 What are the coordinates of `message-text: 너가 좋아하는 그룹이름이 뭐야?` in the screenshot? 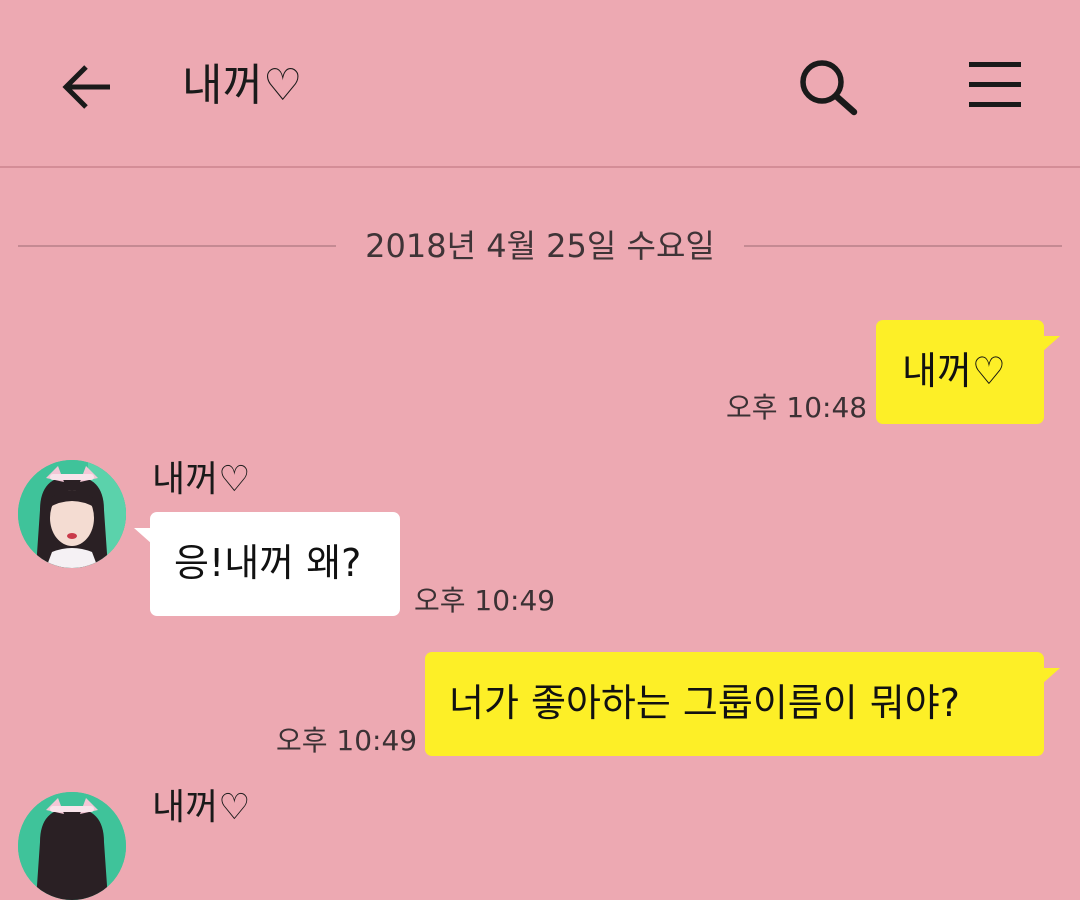 It's located at (704, 703).